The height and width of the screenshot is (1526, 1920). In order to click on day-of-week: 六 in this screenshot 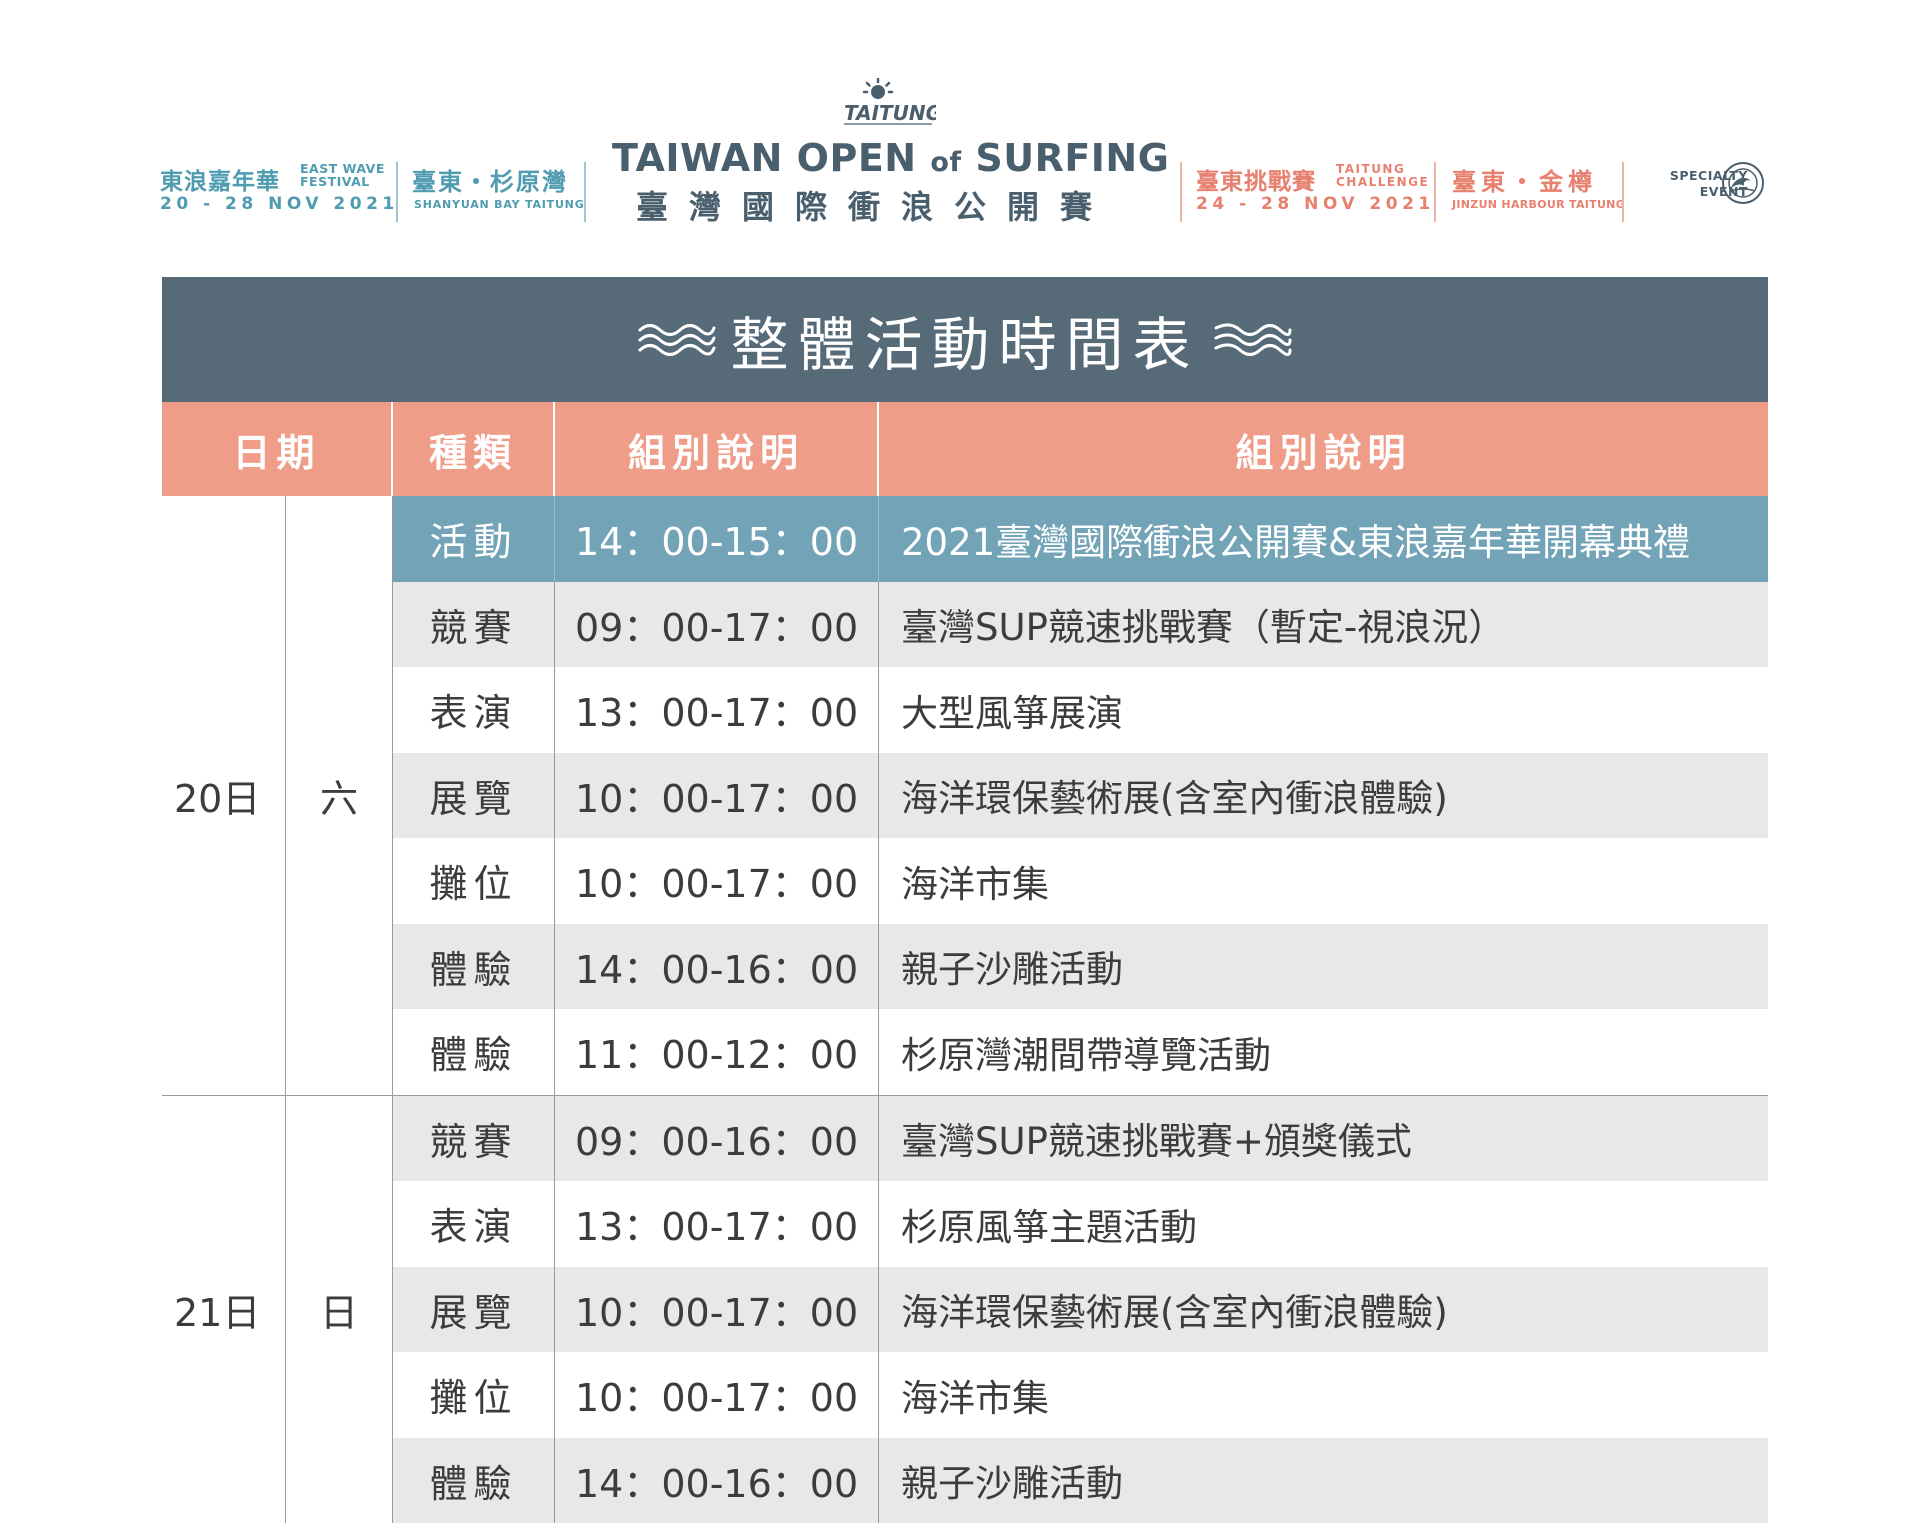, I will do `click(339, 795)`.